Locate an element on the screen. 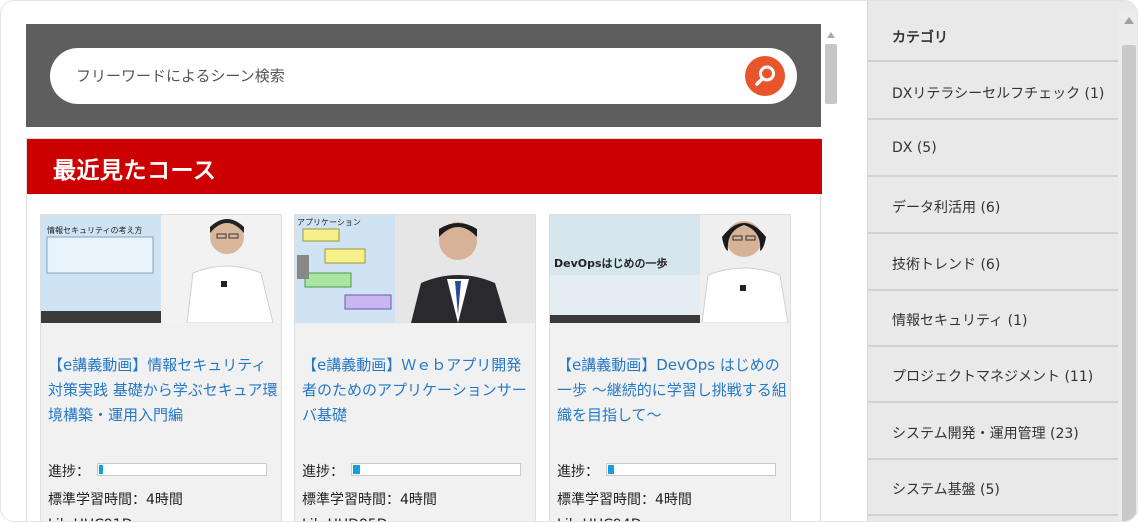  category-item-system-infra: システム基盤 (5) is located at coordinates (993, 488).